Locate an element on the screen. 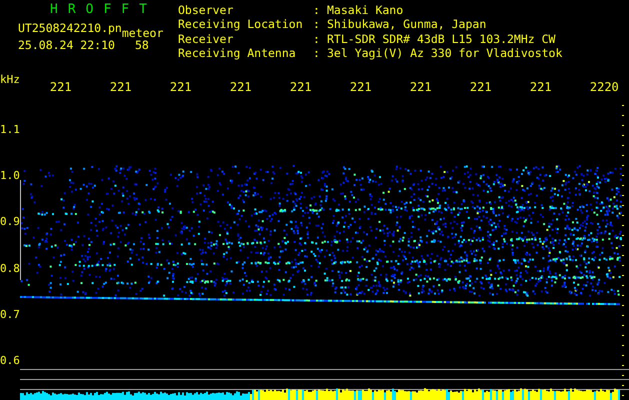 The image size is (629, 400). info-value: RTL-SDR SDR# 43dB L15 103.2MHz CW is located at coordinates (441, 41).